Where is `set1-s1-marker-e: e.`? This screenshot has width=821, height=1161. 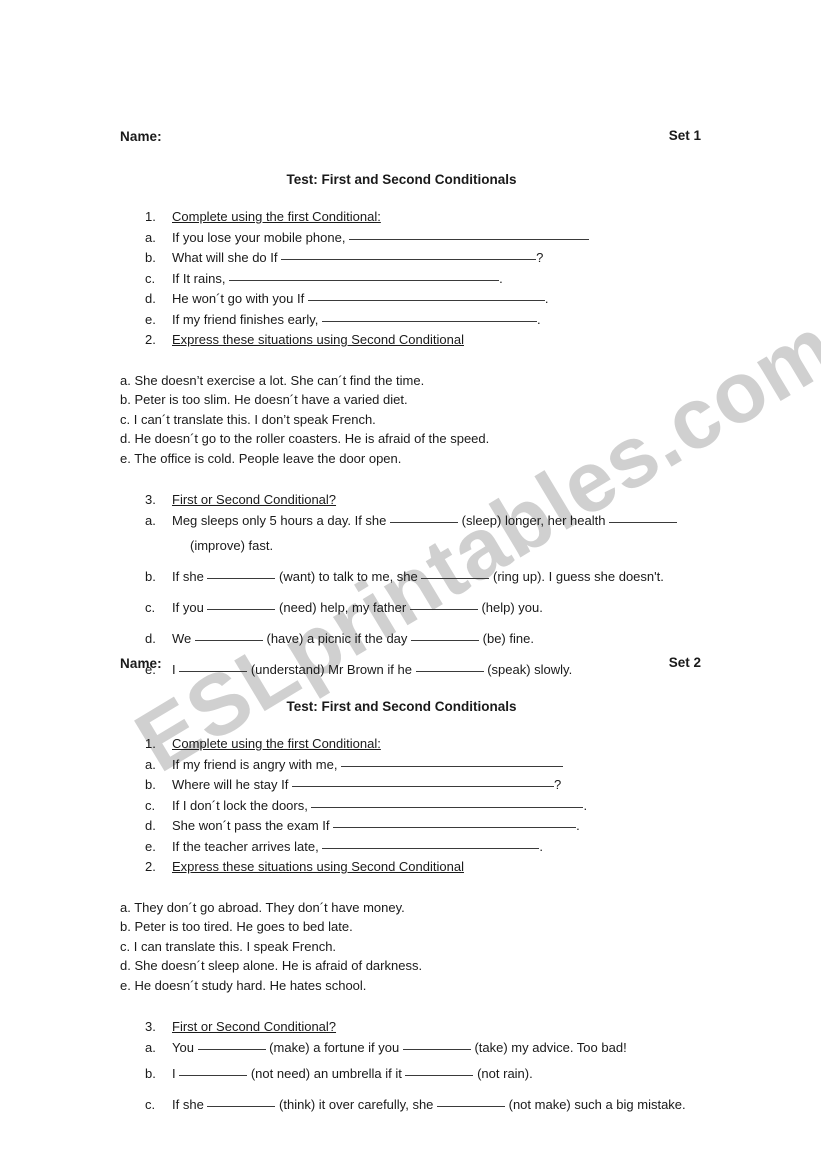 set1-s1-marker-e: e. is located at coordinates (150, 319).